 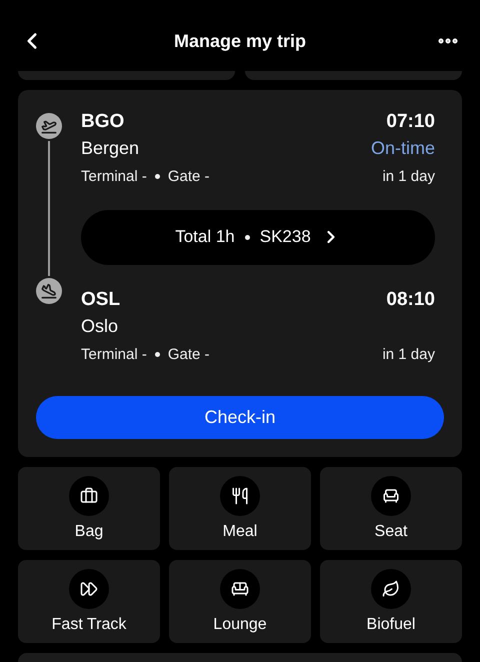 What do you see at coordinates (410, 300) in the screenshot?
I see `flight-time: 08:10` at bounding box center [410, 300].